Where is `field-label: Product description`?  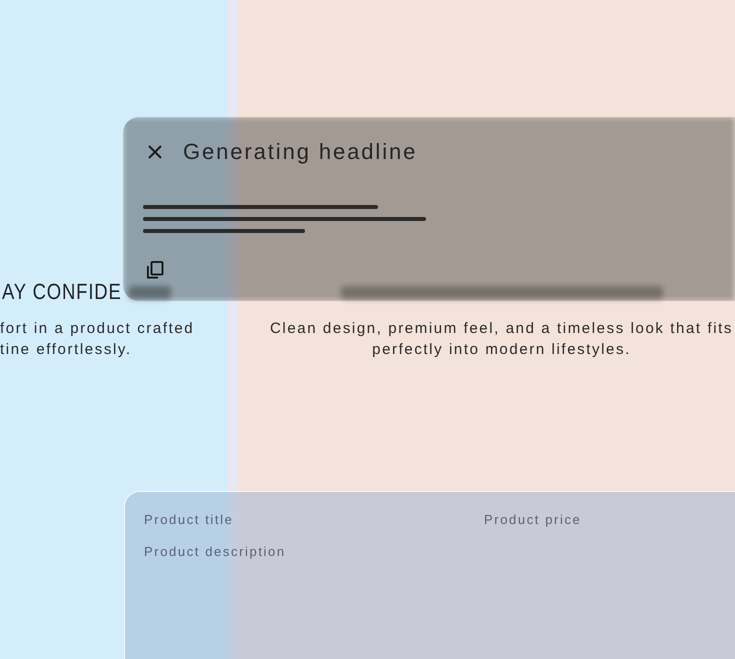 field-label: Product description is located at coordinates (215, 552).